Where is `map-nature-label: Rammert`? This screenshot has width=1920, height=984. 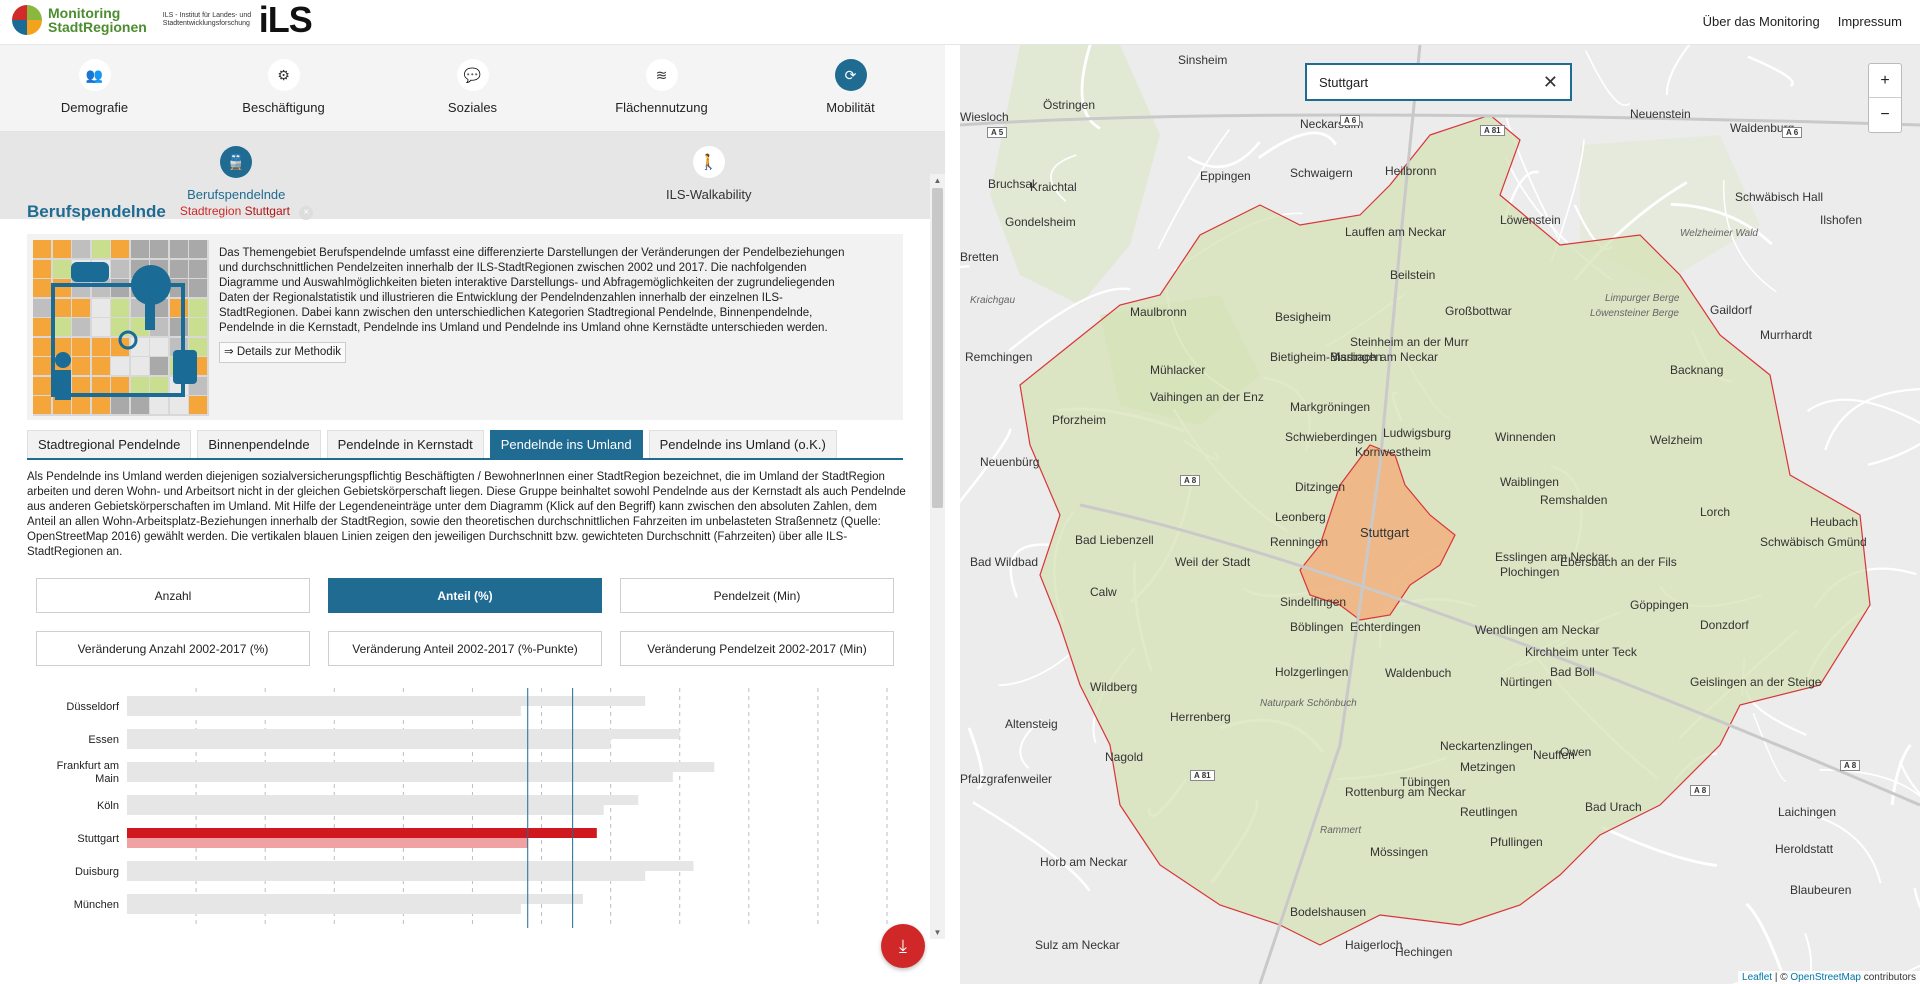 map-nature-label: Rammert is located at coordinates (1341, 830).